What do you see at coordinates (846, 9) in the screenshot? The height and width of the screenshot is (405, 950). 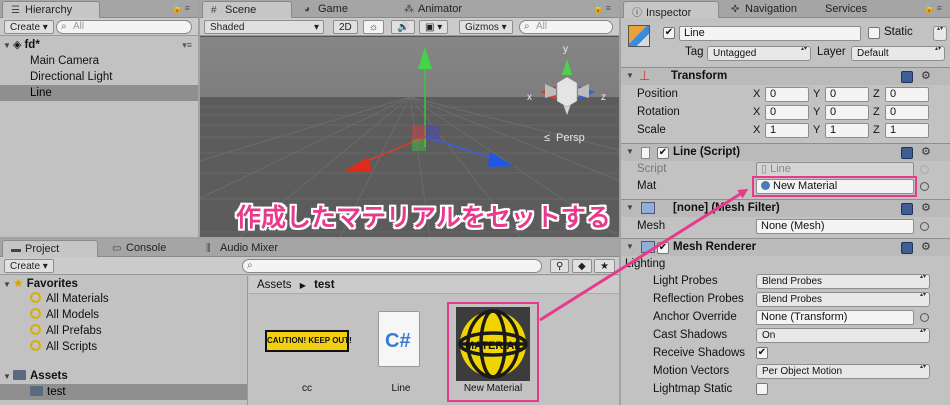 I see `tab-services: Services` at bounding box center [846, 9].